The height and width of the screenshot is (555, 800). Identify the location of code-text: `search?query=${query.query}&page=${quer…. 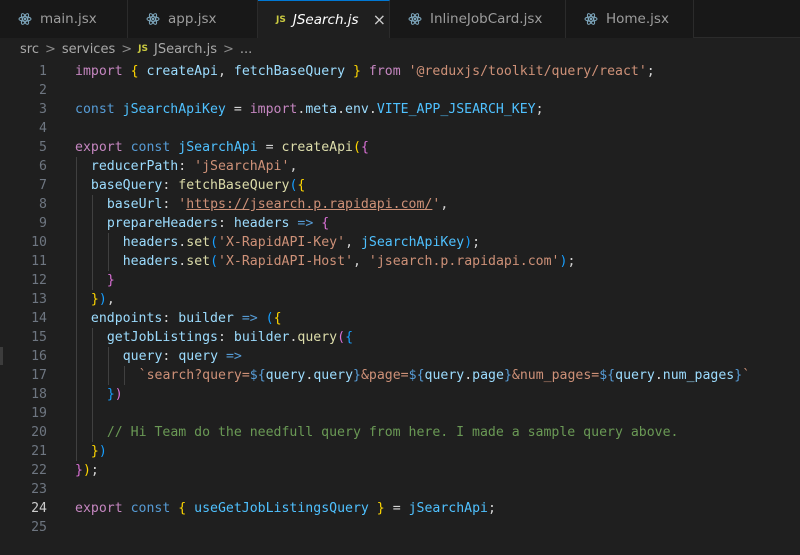
(444, 375).